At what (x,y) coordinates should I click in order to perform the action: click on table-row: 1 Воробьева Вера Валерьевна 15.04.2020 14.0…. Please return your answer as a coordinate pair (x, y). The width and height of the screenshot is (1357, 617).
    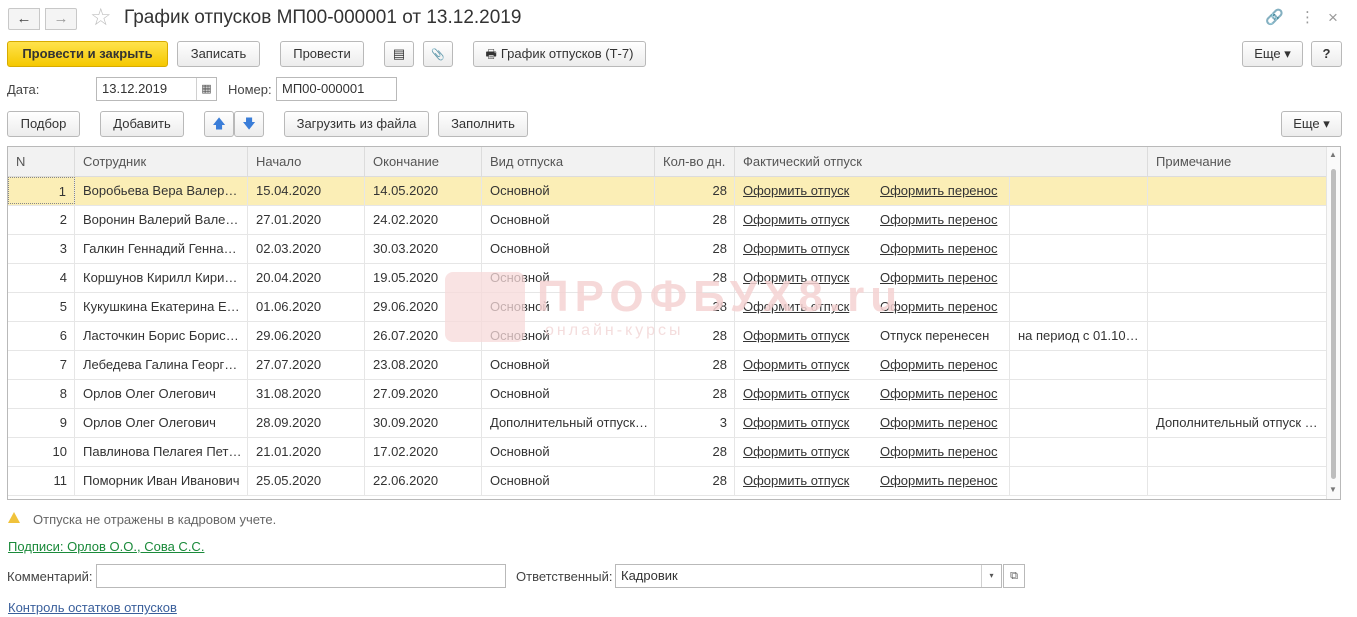
    Looking at the image, I should click on (667, 191).